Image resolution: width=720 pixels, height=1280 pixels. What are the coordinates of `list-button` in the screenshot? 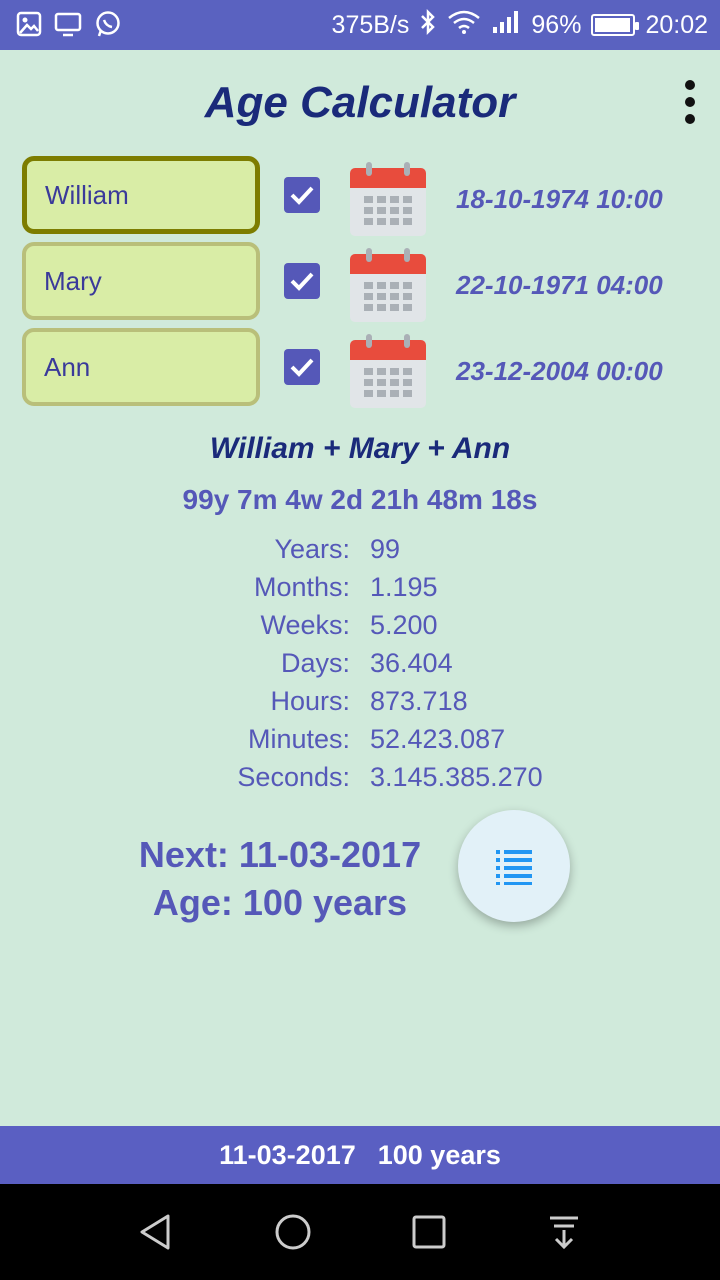 It's located at (514, 866).